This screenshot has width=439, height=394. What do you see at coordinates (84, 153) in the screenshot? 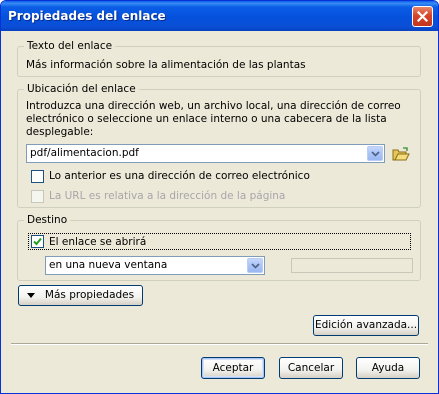
I see `url-input: pdf/alimentacion.pdf` at bounding box center [84, 153].